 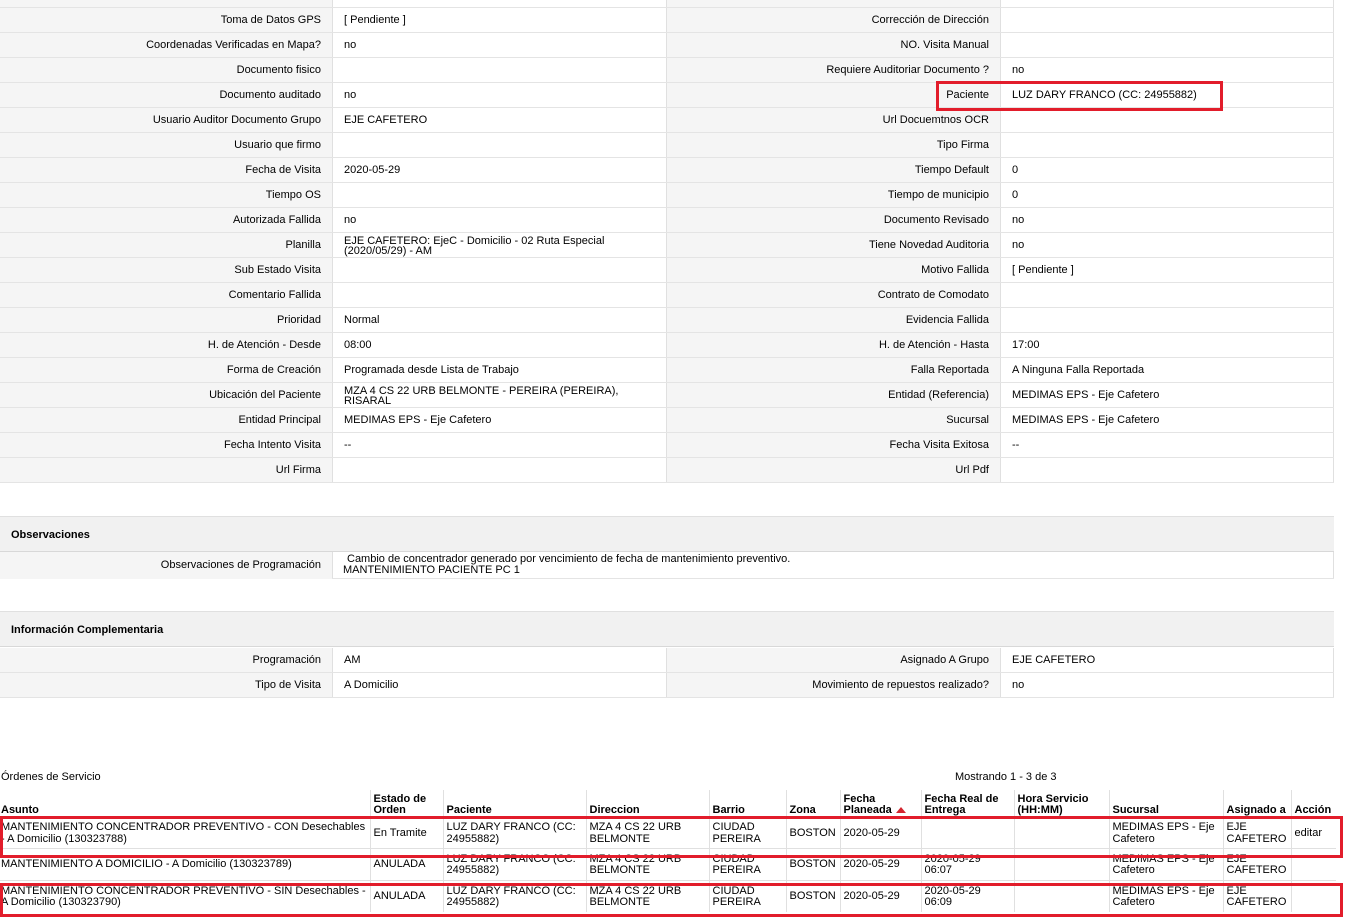 What do you see at coordinates (166, 95) in the screenshot?
I see `detail-label: Documento auditado` at bounding box center [166, 95].